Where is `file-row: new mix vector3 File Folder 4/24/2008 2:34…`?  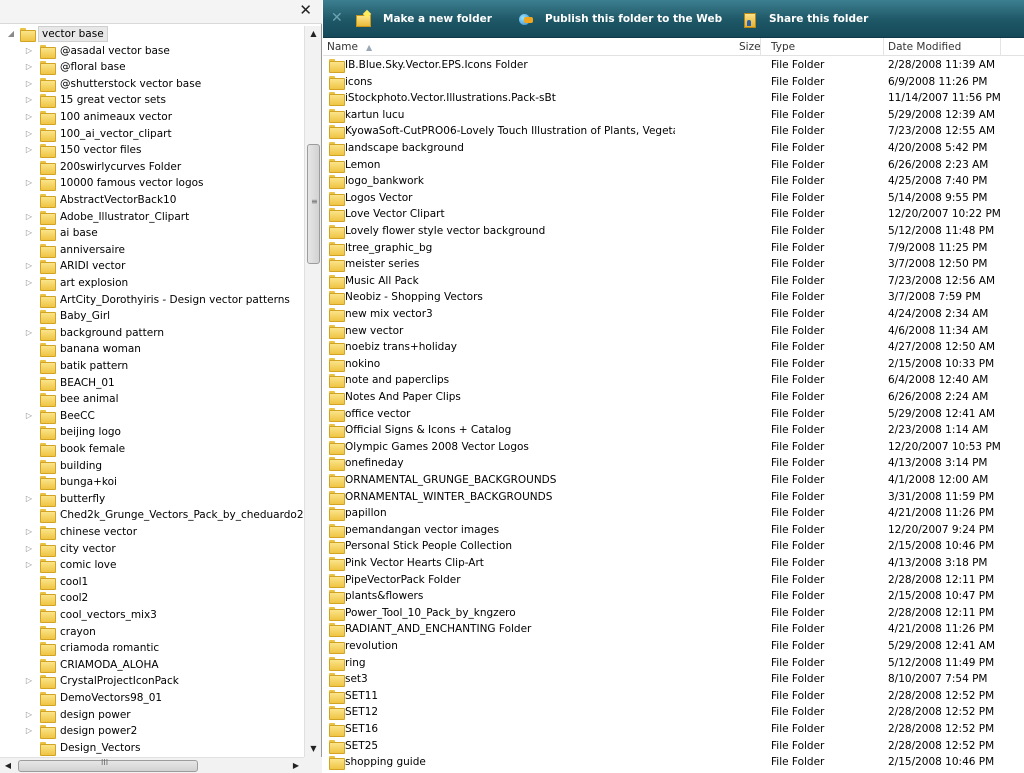 file-row: new mix vector3 File Folder 4/24/2008 2:34… is located at coordinates (673, 314).